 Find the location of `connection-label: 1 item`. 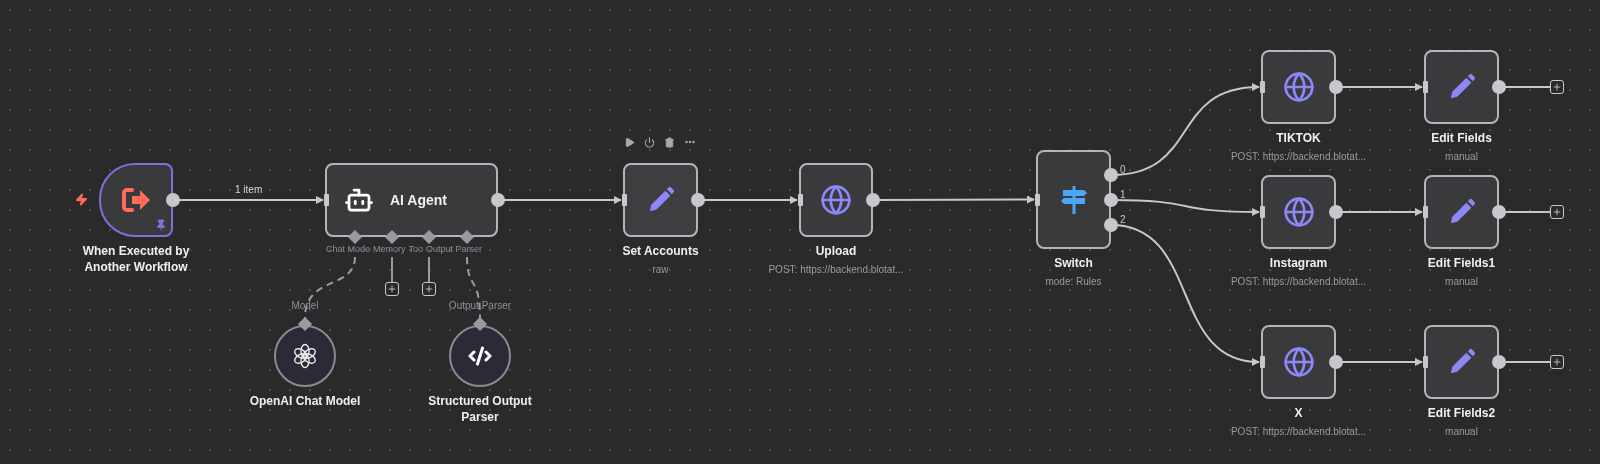

connection-label: 1 item is located at coordinates (249, 190).